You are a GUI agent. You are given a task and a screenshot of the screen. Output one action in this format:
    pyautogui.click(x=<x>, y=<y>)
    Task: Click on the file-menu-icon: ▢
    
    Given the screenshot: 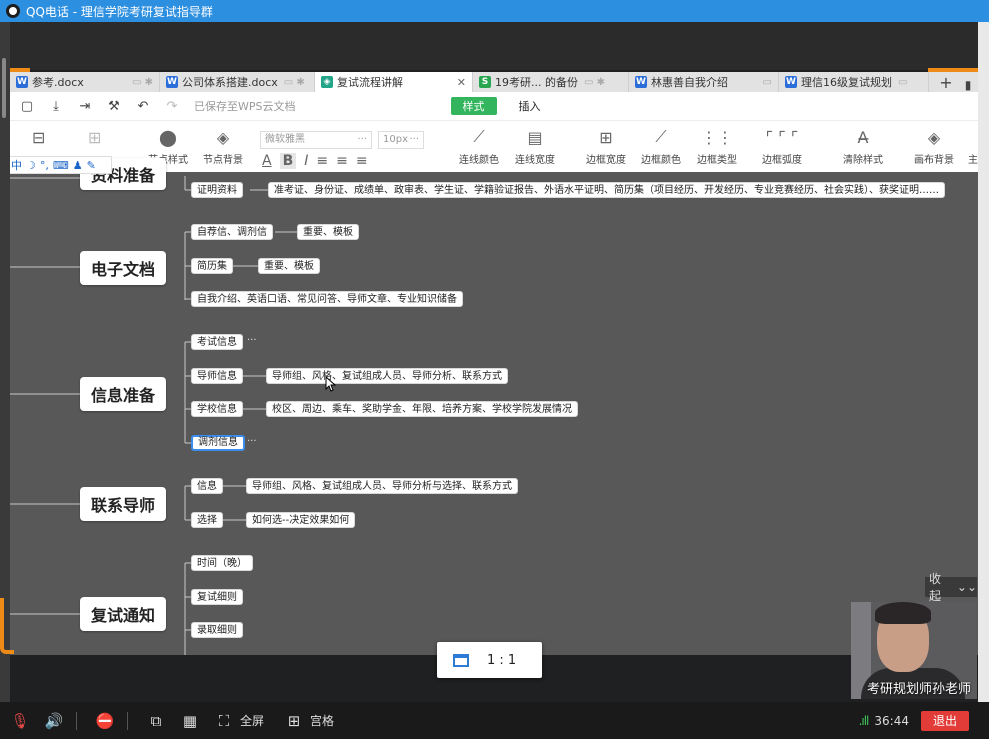 What is the action you would take?
    pyautogui.click(x=27, y=106)
    